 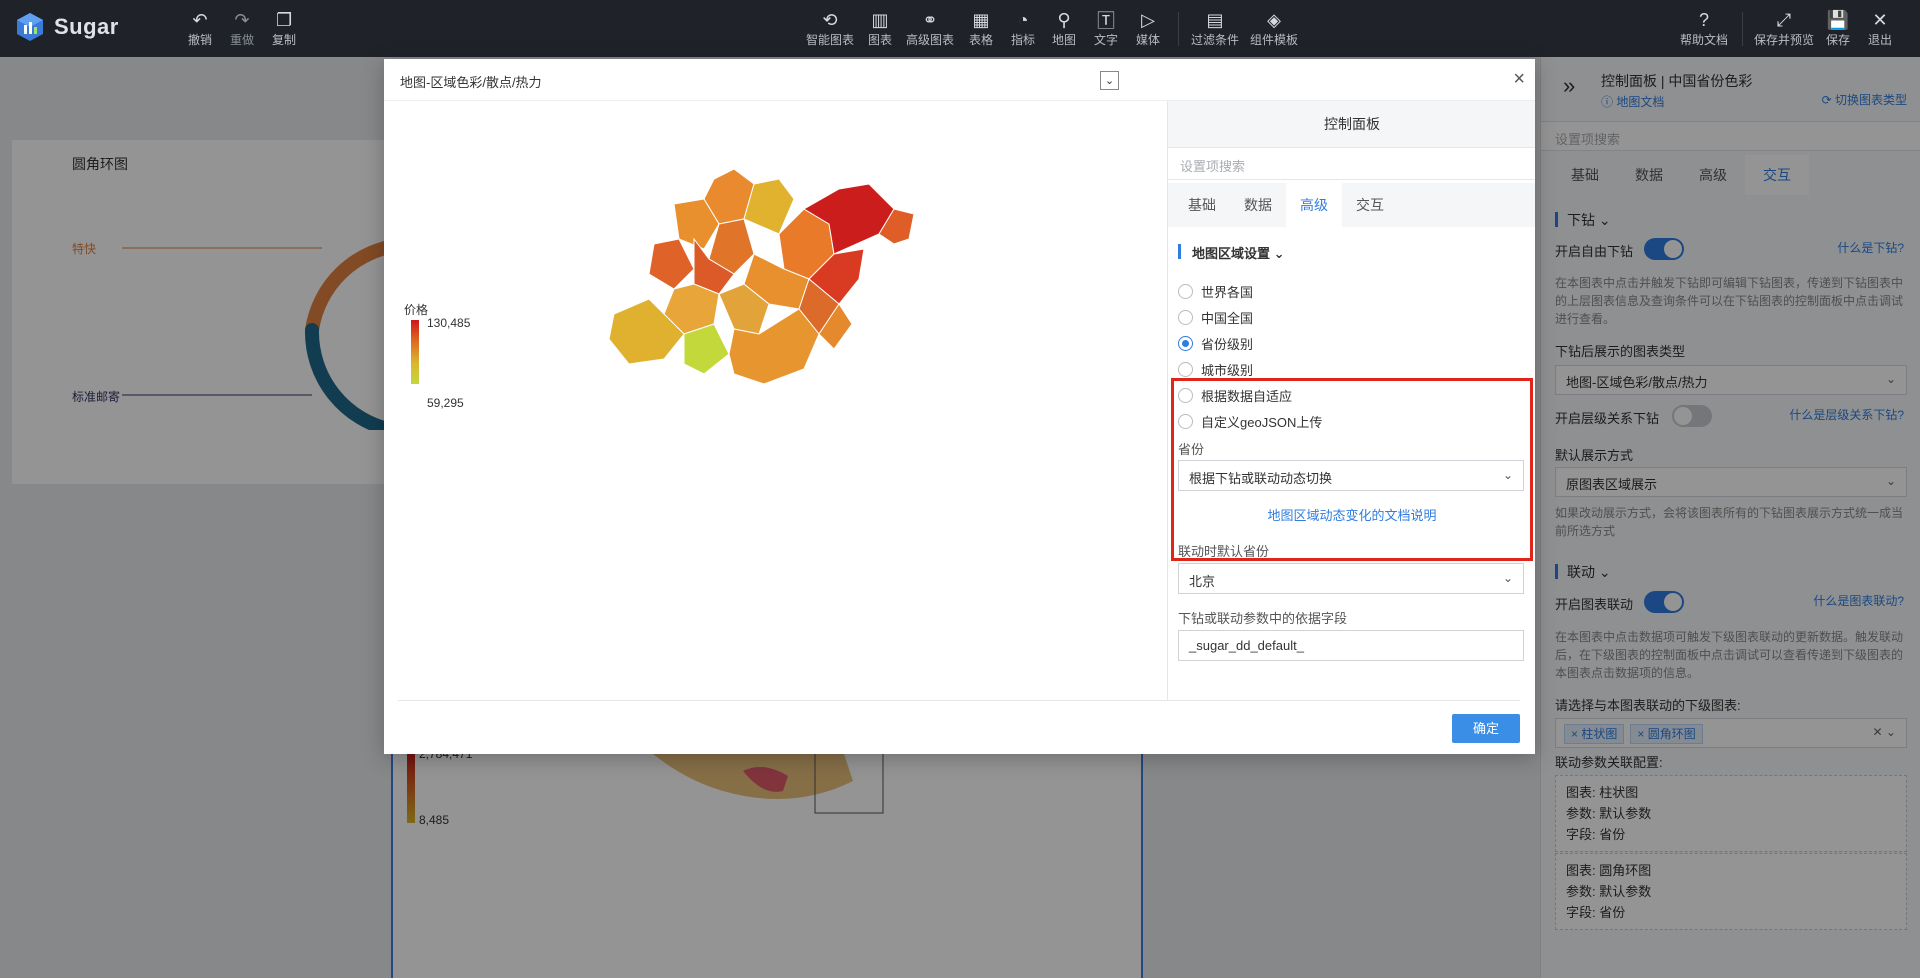 What do you see at coordinates (959, 80) in the screenshot?
I see `modal-header: 地图-区域色彩/散点/热力 ⌄ ×` at bounding box center [959, 80].